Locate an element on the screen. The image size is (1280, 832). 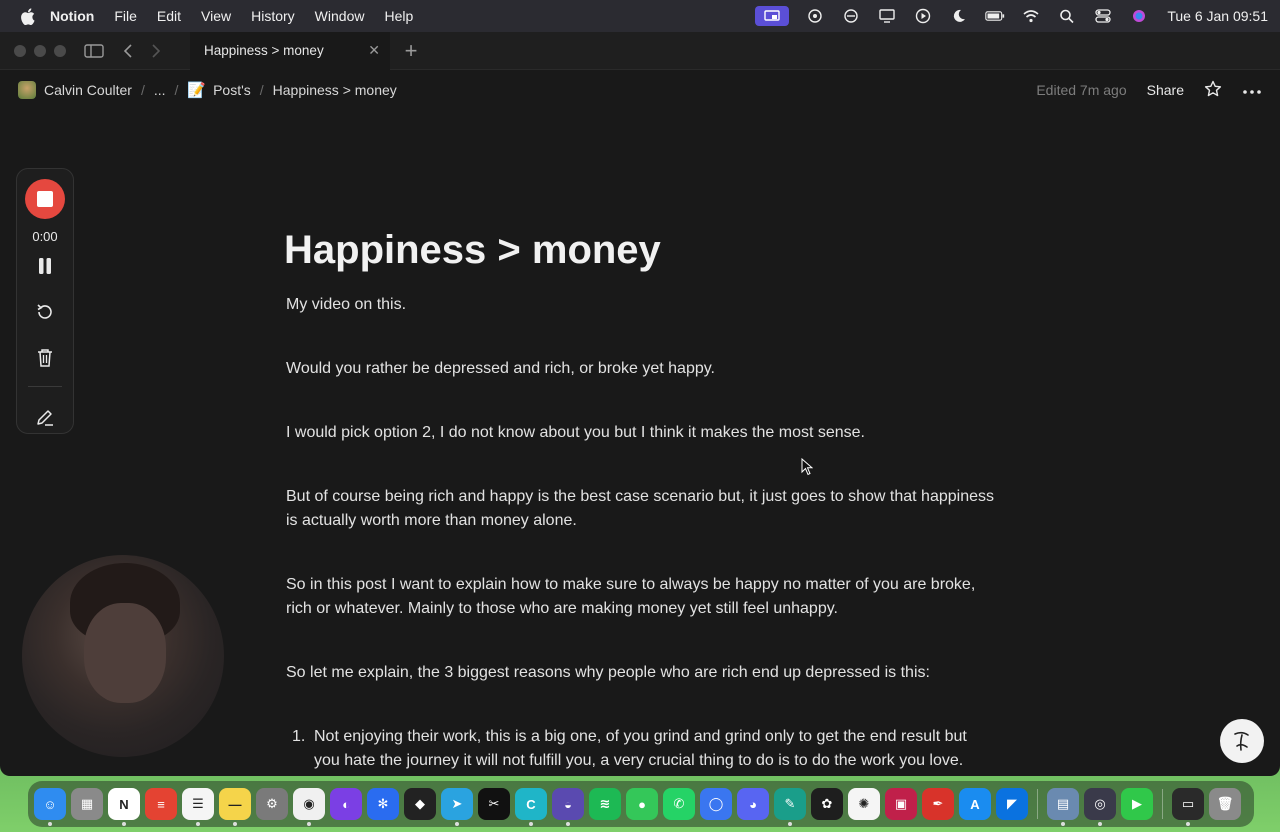
play-icon is located at coordinates (923, 16).